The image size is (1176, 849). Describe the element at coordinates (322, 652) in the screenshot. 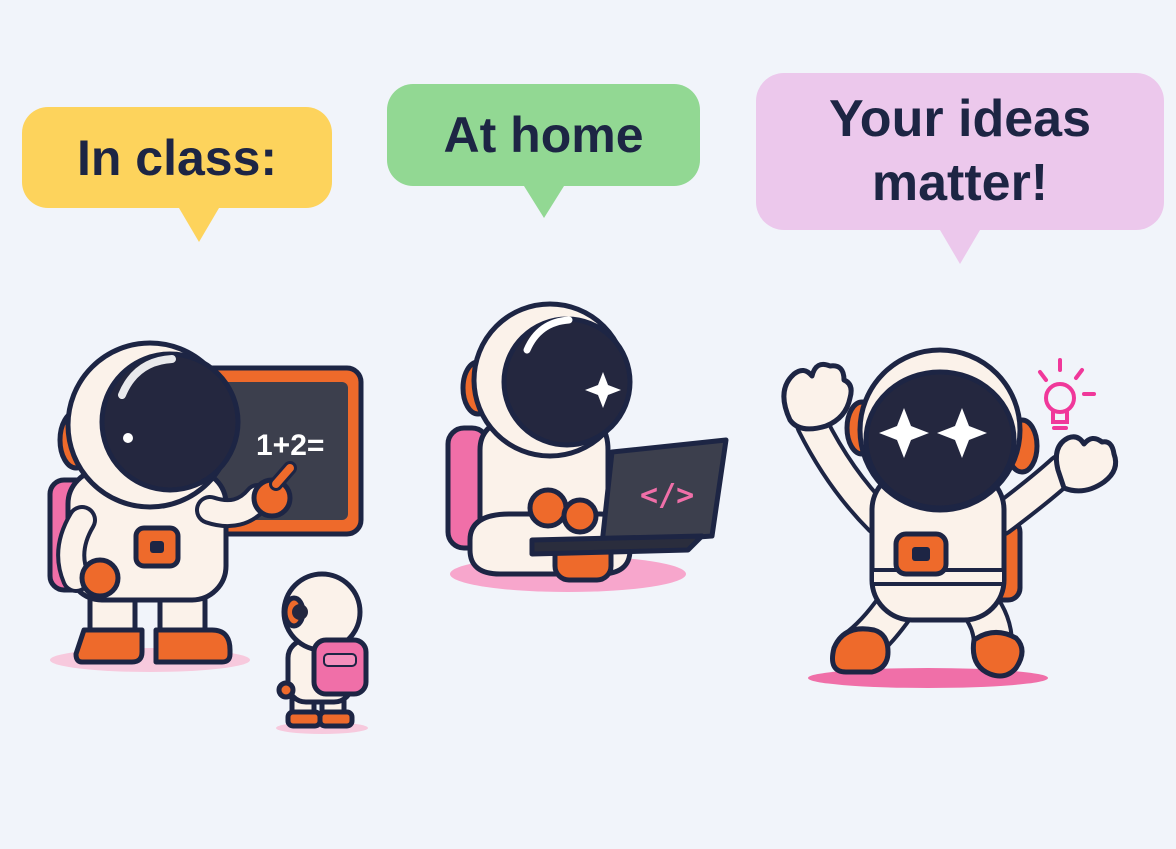

I see `child-astronaut` at that location.